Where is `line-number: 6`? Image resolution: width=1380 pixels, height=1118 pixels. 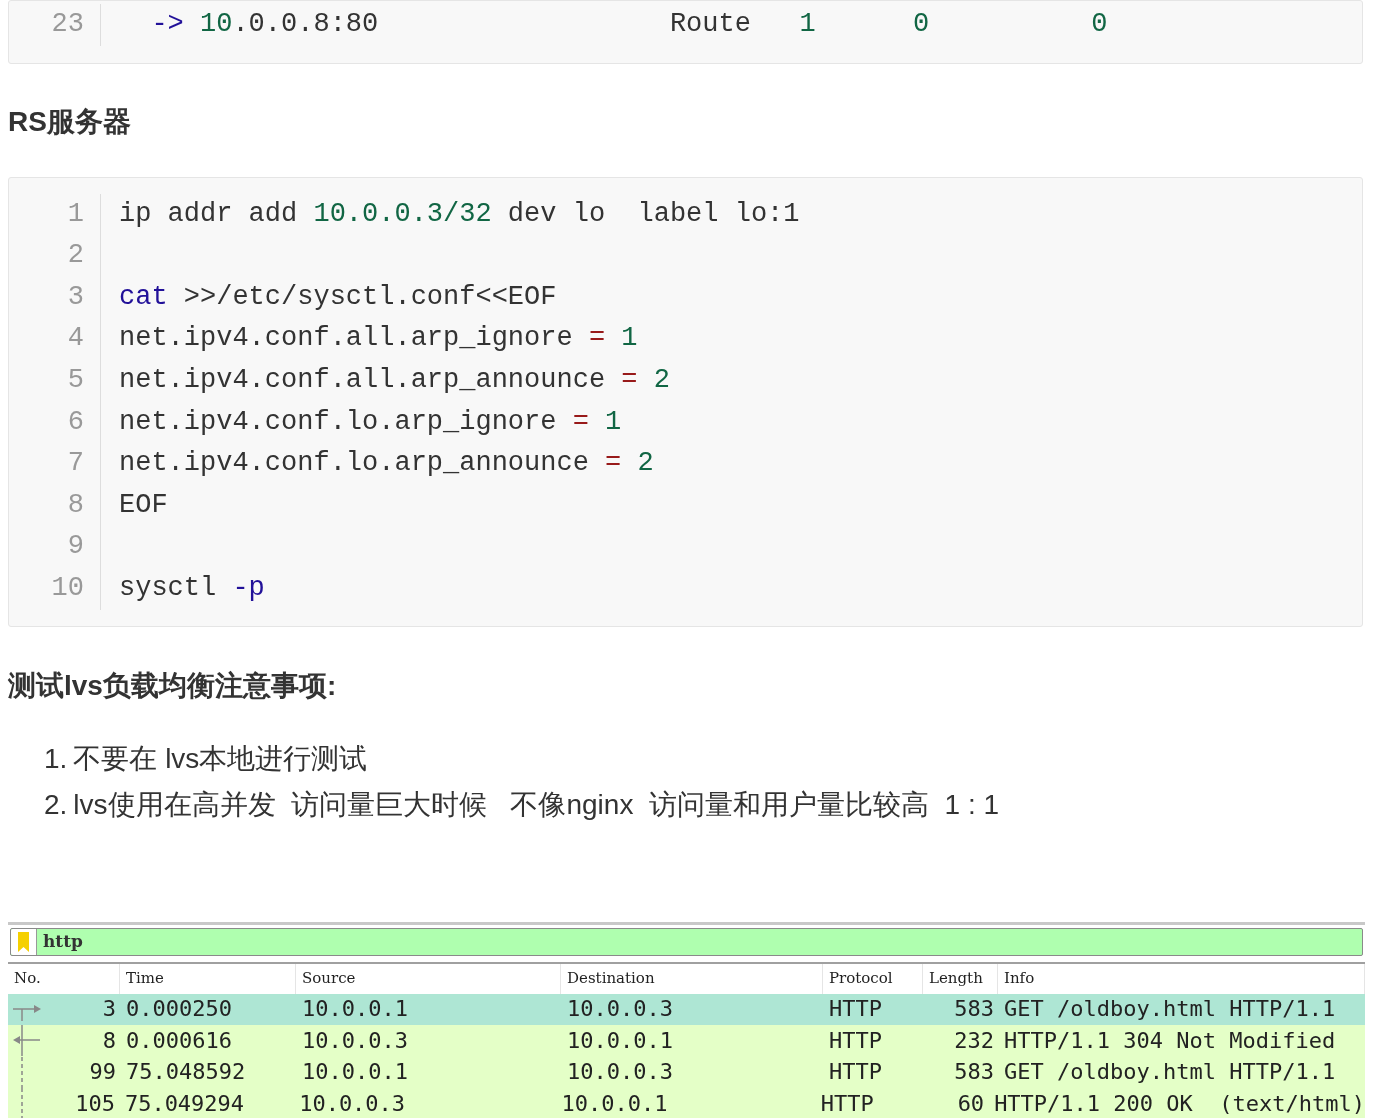
line-number: 6 is located at coordinates (75, 422).